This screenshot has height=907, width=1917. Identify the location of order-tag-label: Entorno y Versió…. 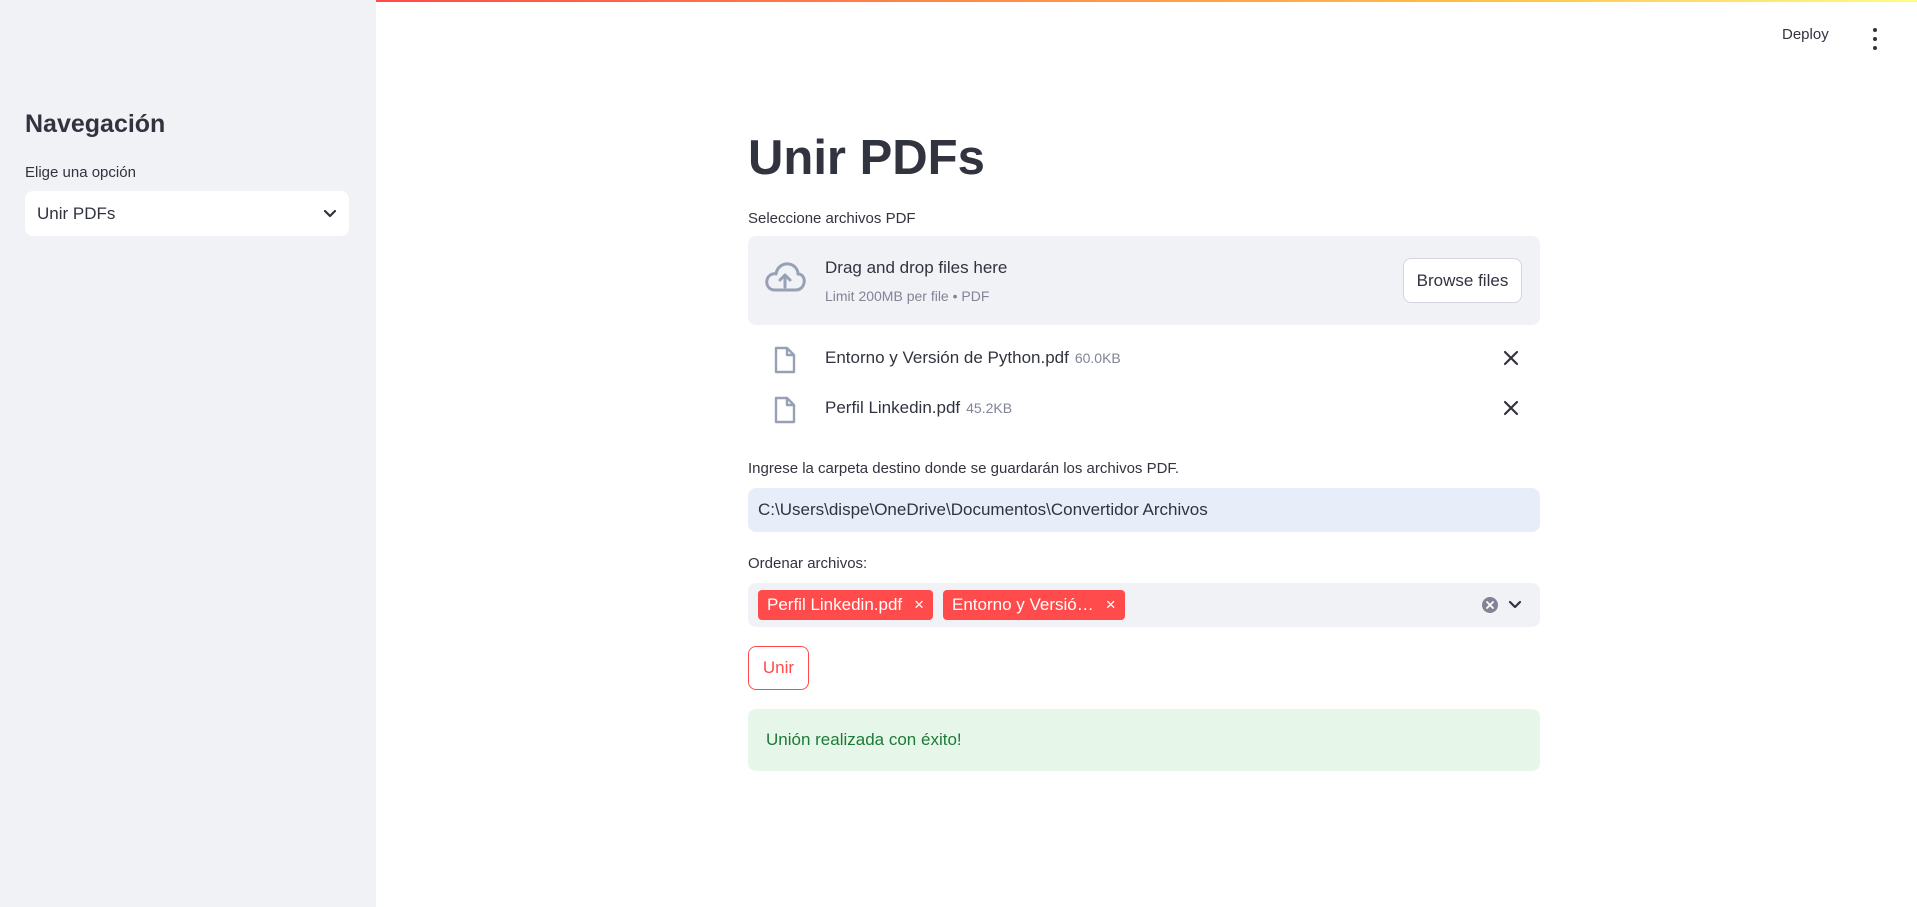
(1023, 604).